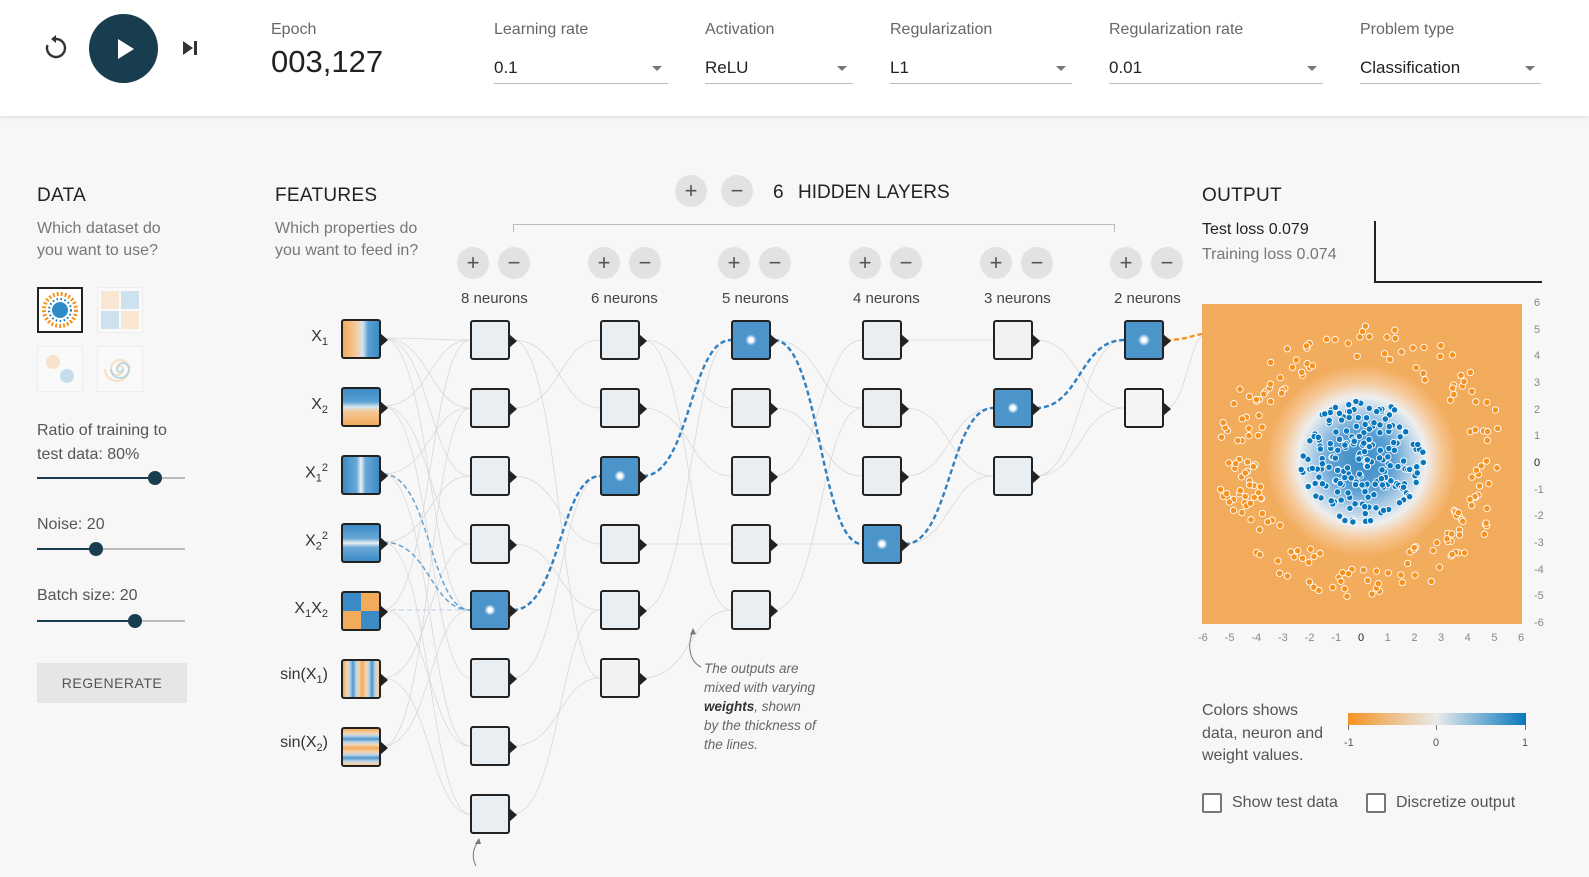 The image size is (1589, 877). I want to click on feature-sin-x1-label: sin(X1), so click(304, 676).